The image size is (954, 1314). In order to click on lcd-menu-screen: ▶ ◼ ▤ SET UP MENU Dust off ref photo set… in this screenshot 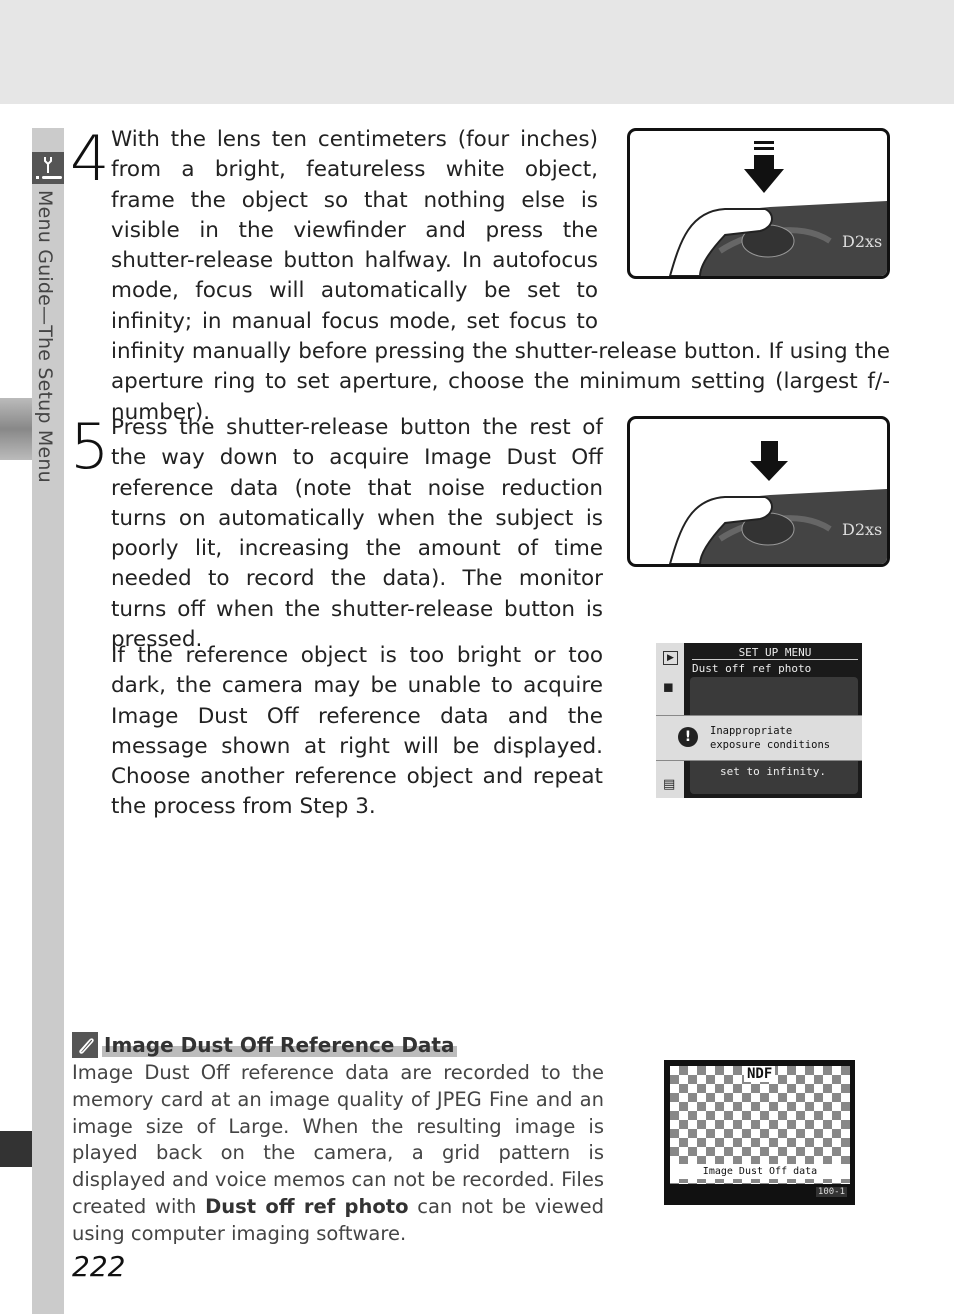, I will do `click(759, 720)`.